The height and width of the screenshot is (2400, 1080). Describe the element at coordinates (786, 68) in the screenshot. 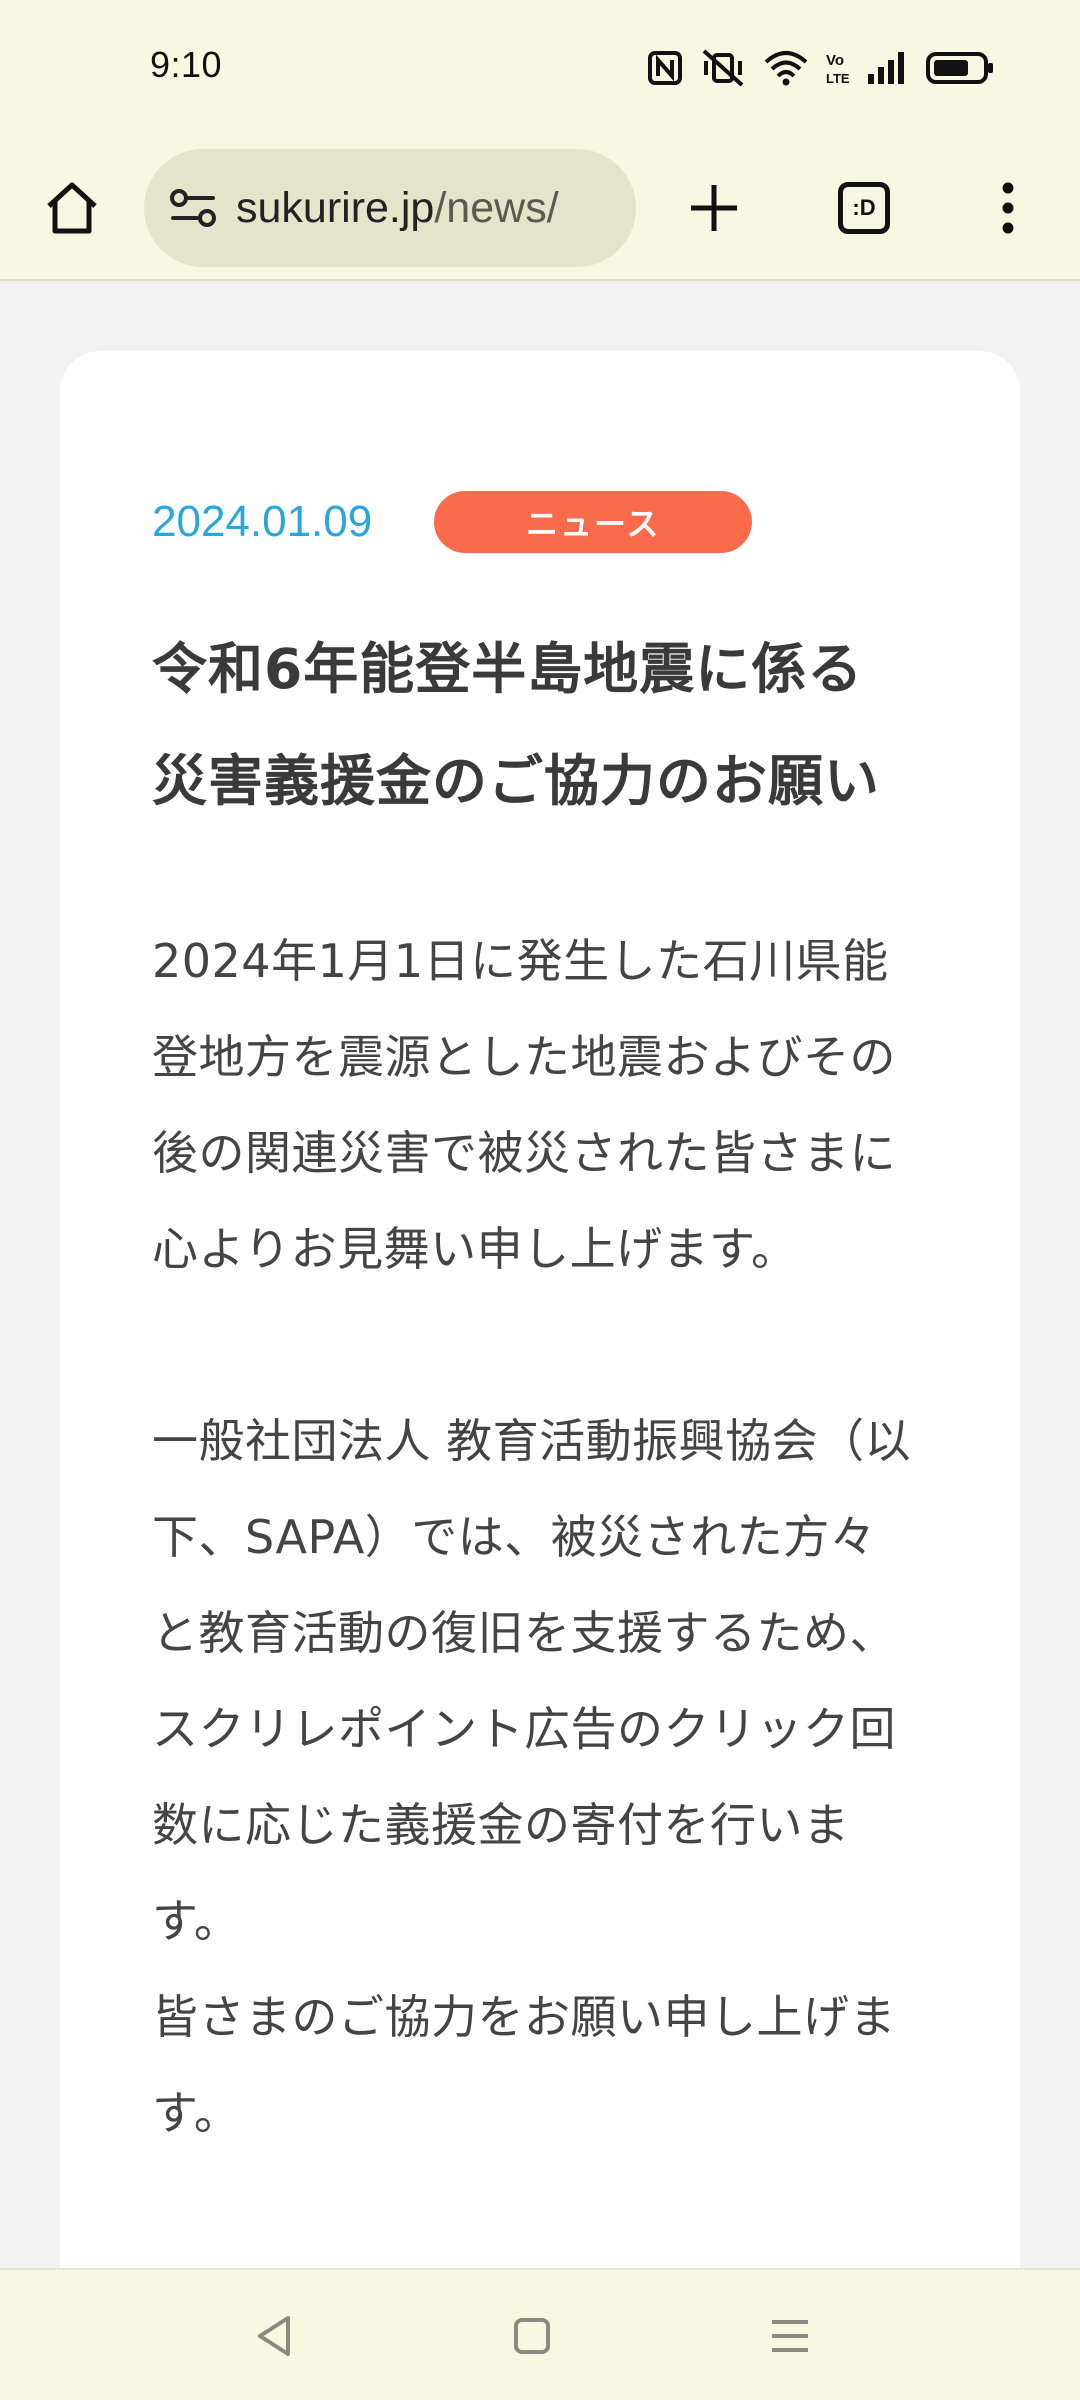

I see `wifi-icon` at that location.